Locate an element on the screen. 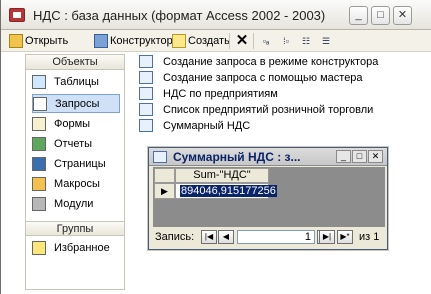 The image size is (431, 294). maximize-button: □ is located at coordinates (380, 15).